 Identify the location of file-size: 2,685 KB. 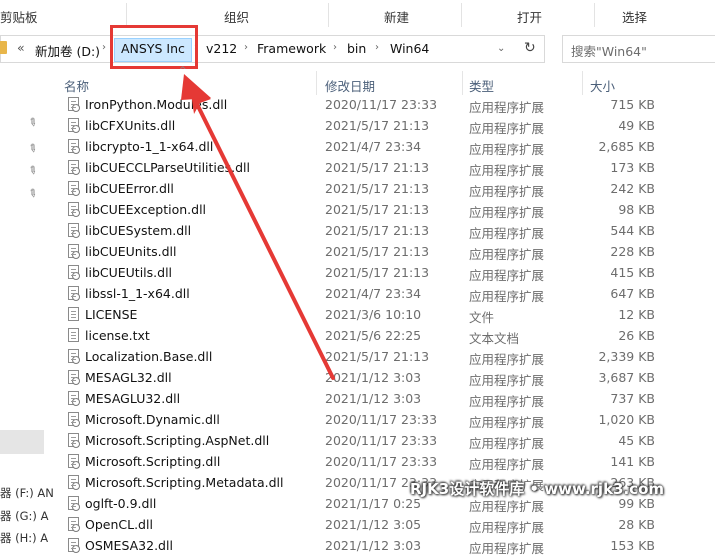
(626, 146).